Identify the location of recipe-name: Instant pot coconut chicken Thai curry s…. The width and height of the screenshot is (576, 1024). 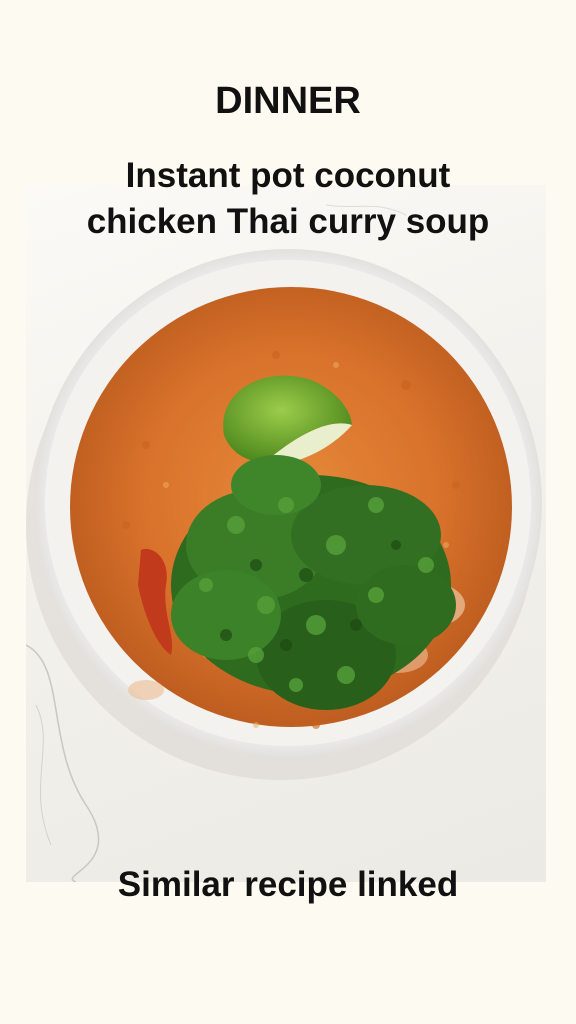
(288, 199).